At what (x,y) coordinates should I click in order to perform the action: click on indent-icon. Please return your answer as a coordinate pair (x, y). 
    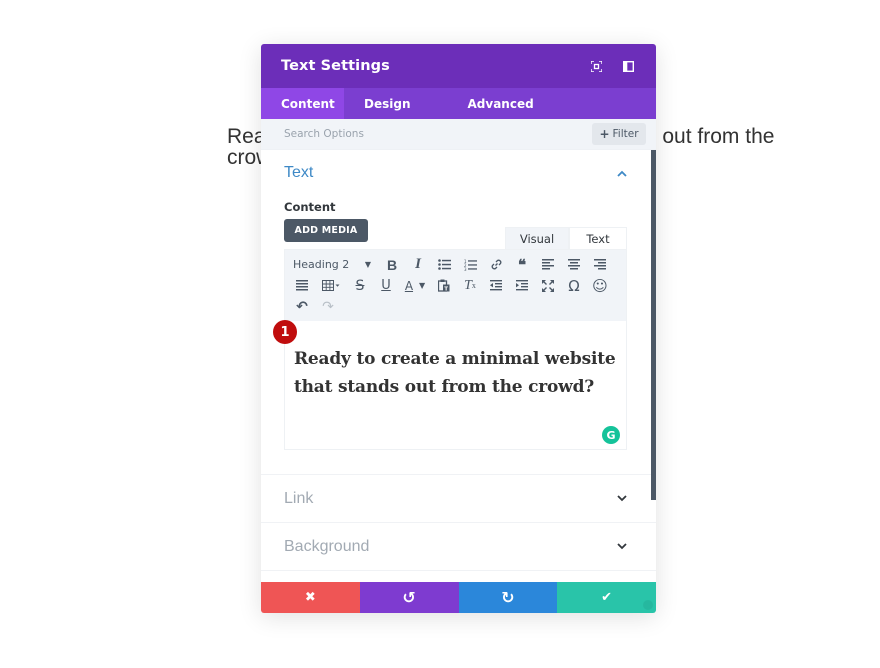
    Looking at the image, I should click on (522, 285).